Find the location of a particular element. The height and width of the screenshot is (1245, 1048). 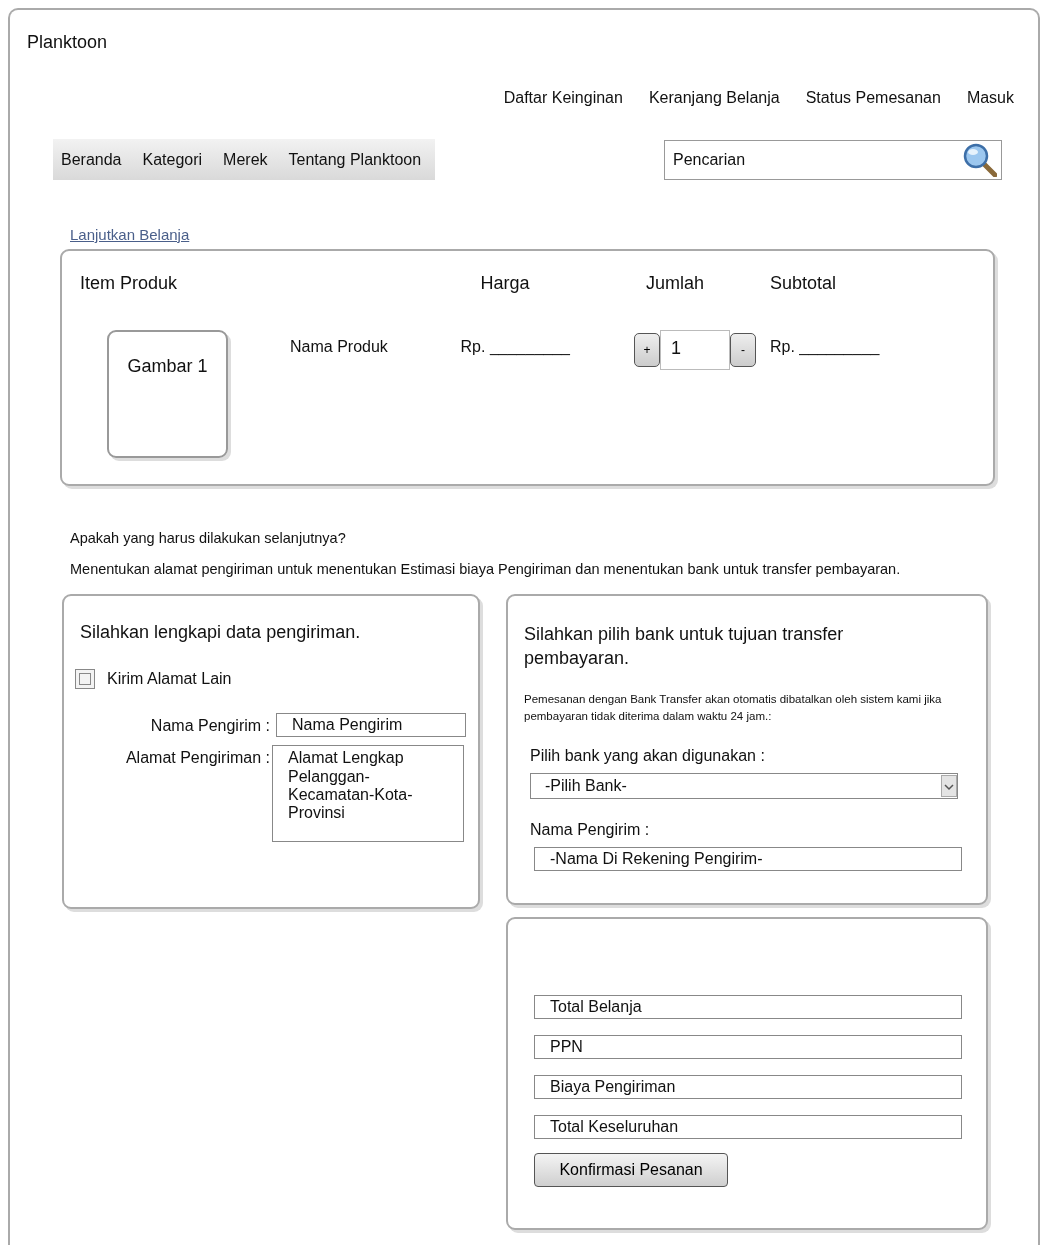

checkbox-label: Kirim Alamat Lain is located at coordinates (169, 679).